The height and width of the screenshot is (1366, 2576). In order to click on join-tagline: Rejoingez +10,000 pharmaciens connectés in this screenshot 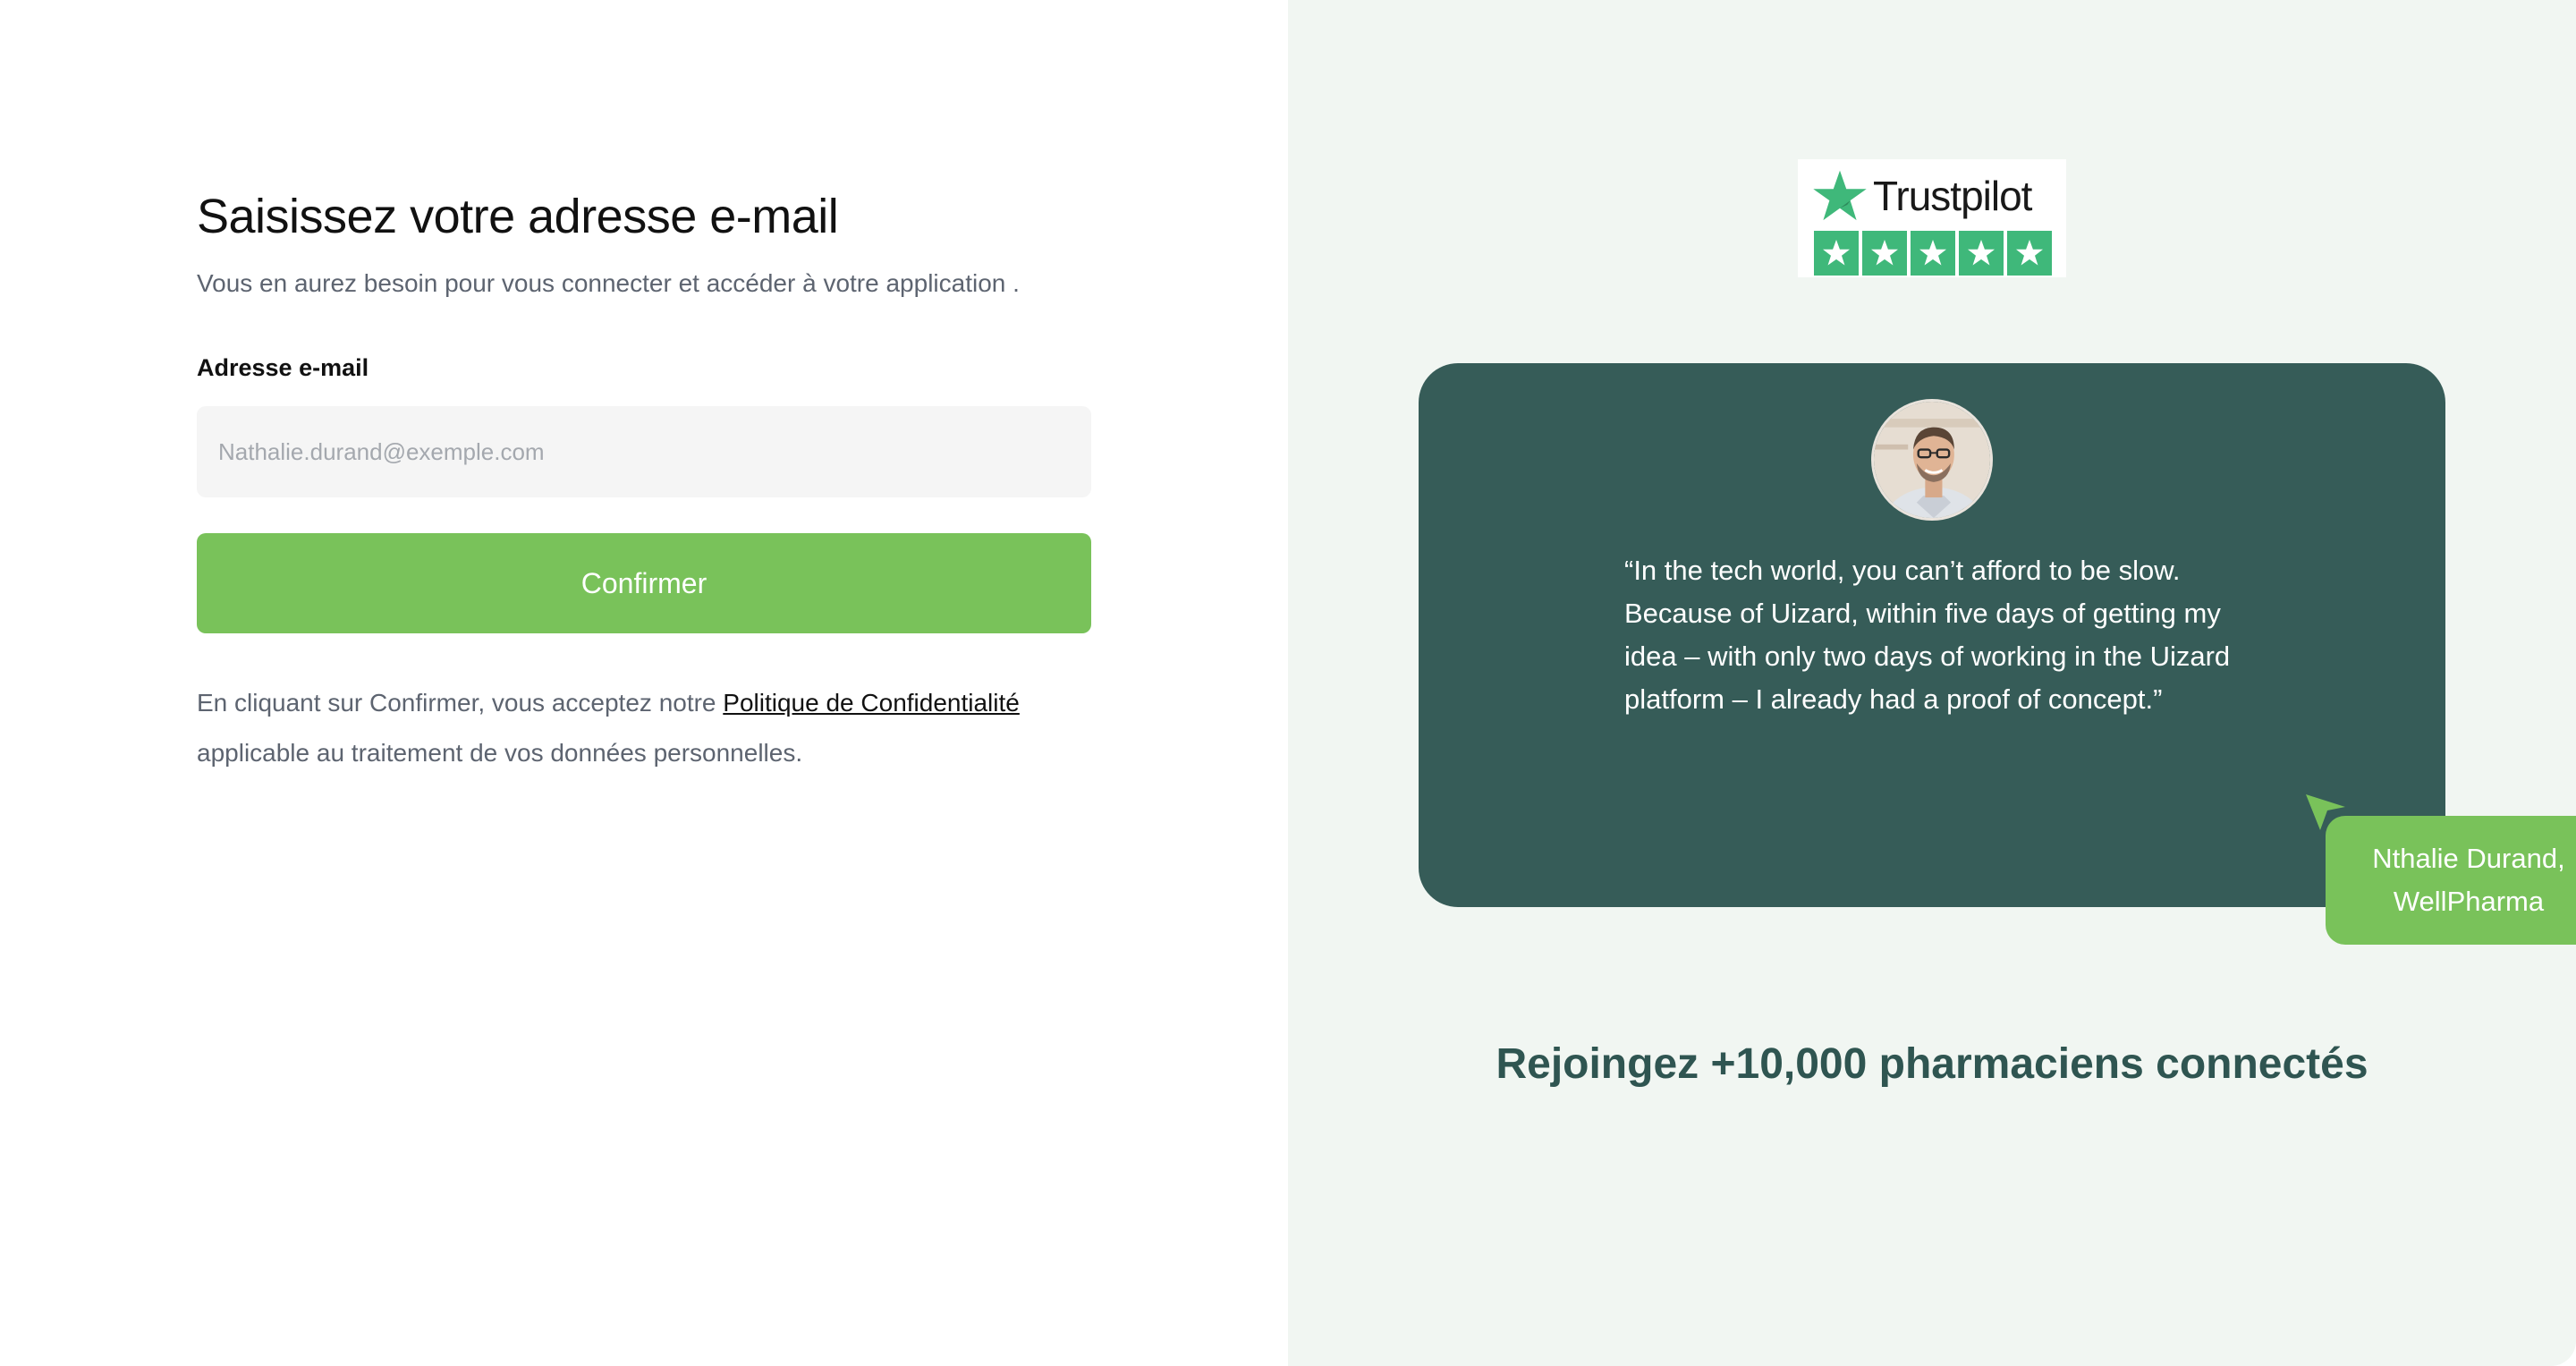, I will do `click(1932, 1064)`.